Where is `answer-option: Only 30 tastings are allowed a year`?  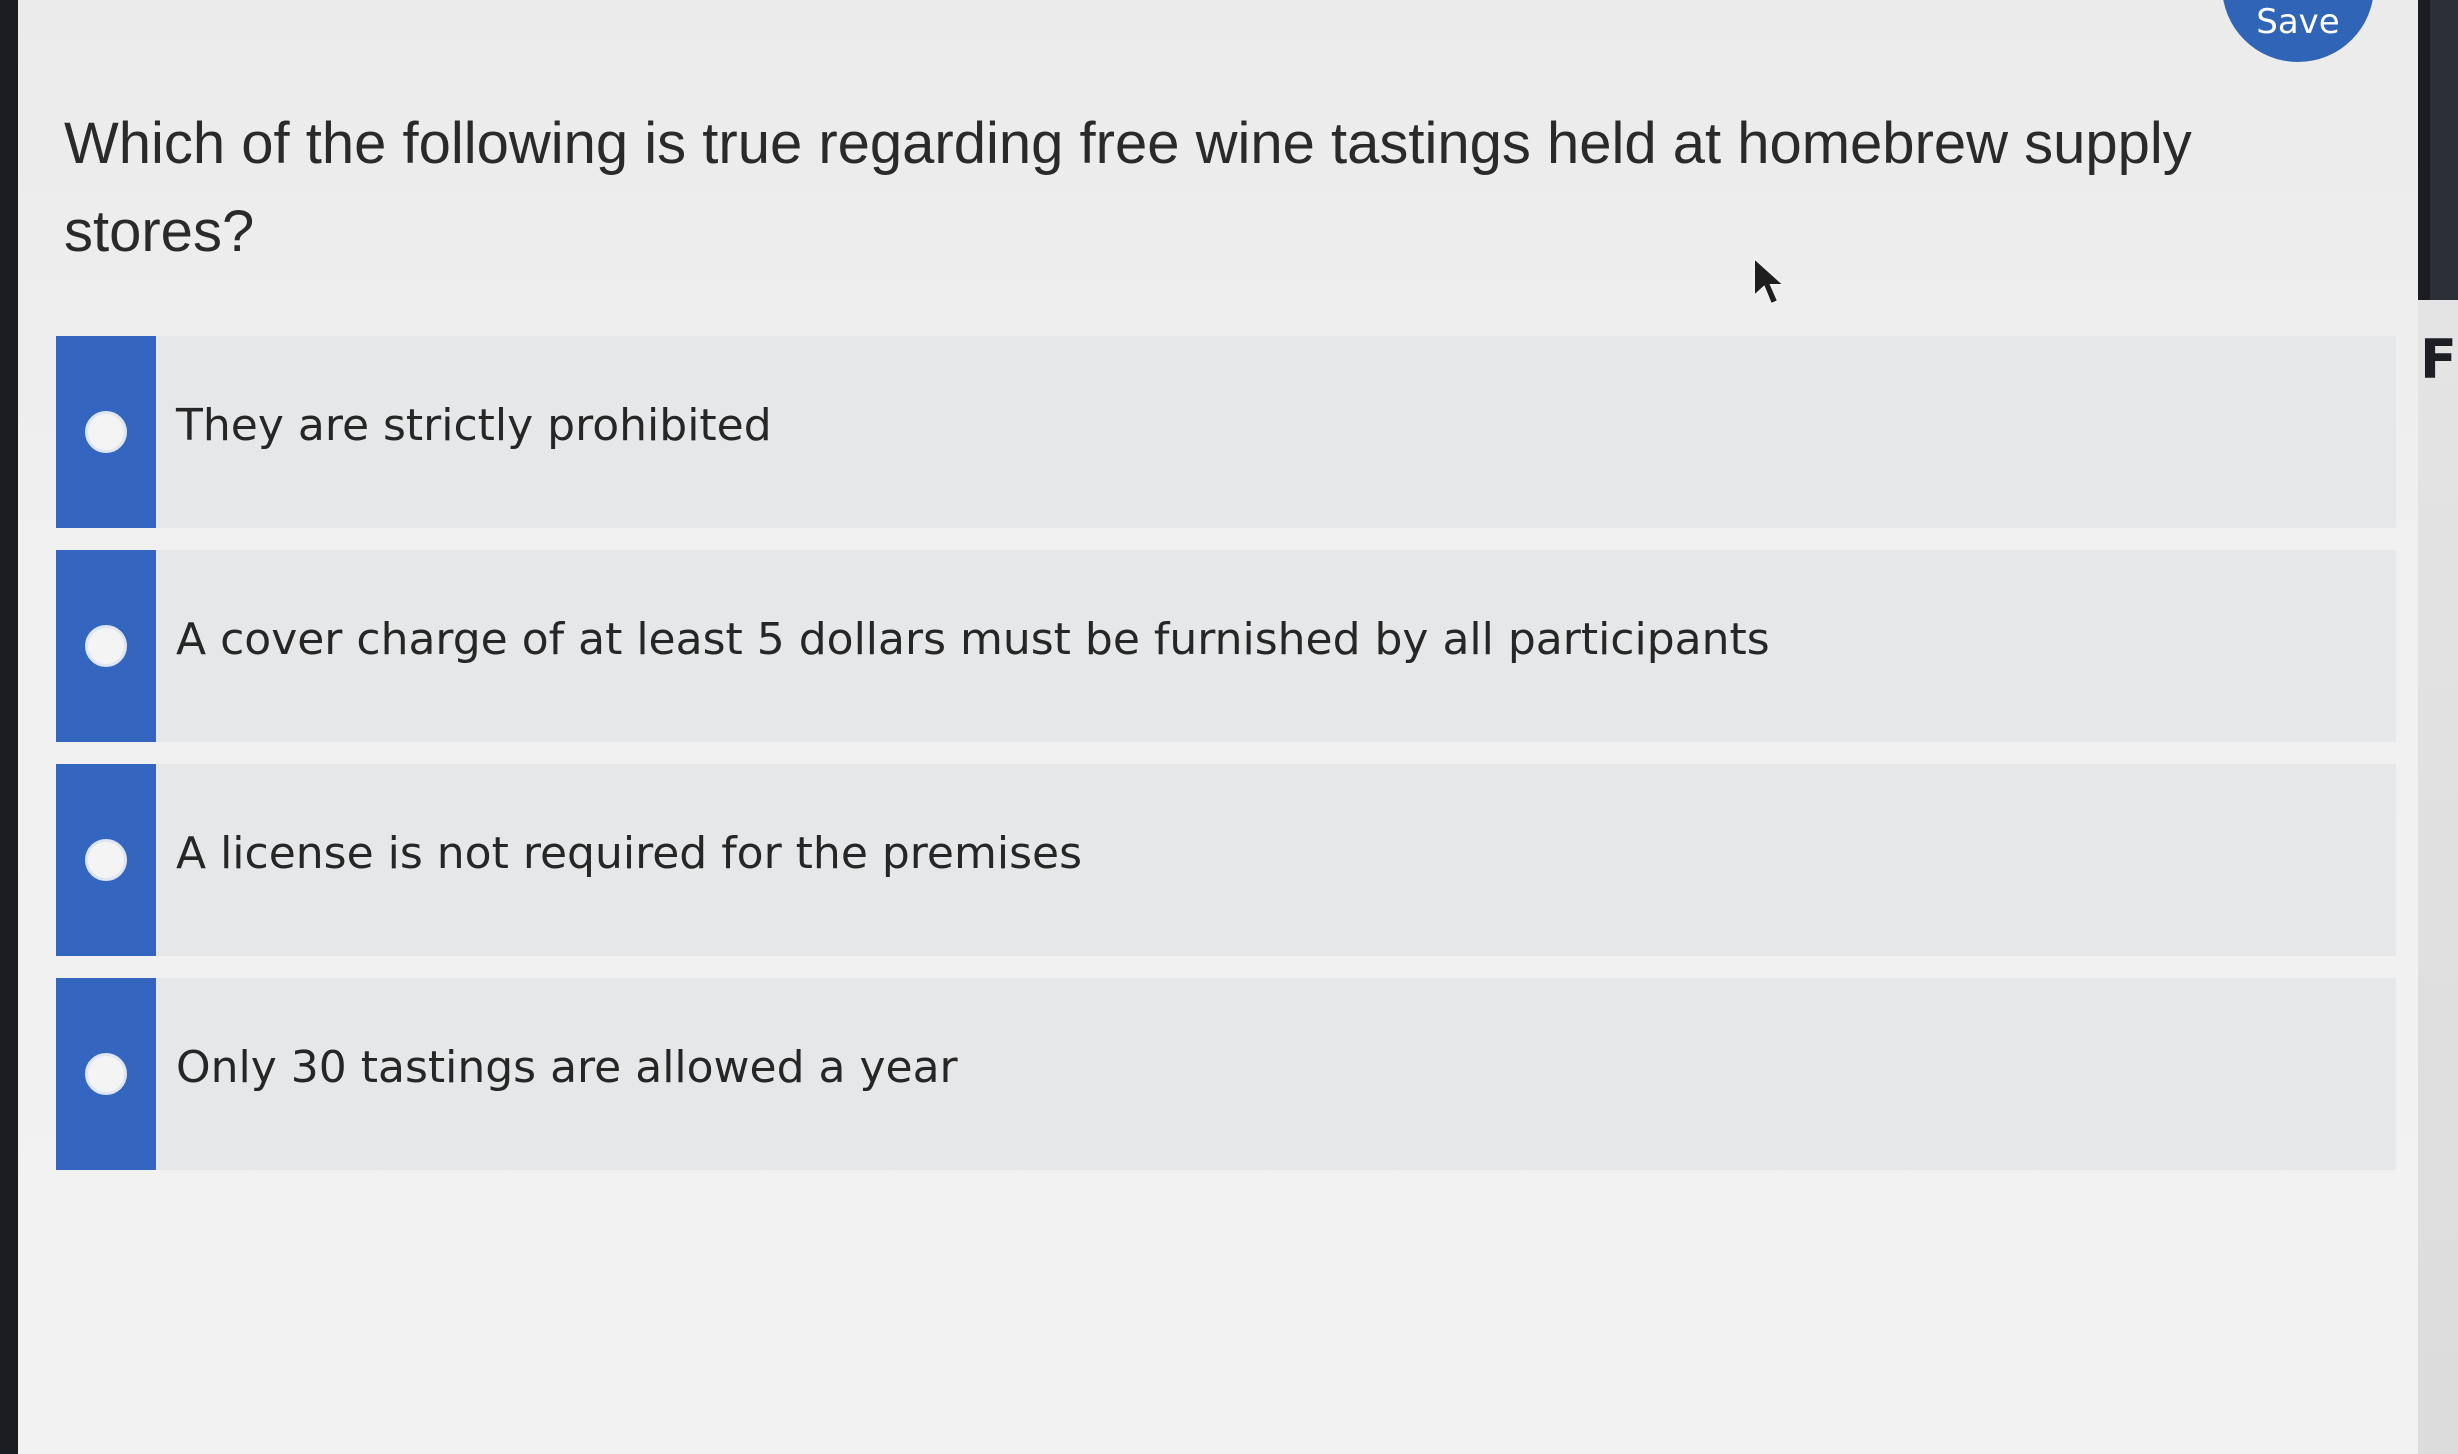
answer-option: Only 30 tastings are allowed a year is located at coordinates (1226, 1074).